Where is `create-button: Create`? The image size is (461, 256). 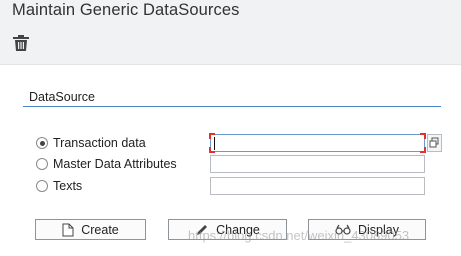 create-button: Create is located at coordinates (90, 229).